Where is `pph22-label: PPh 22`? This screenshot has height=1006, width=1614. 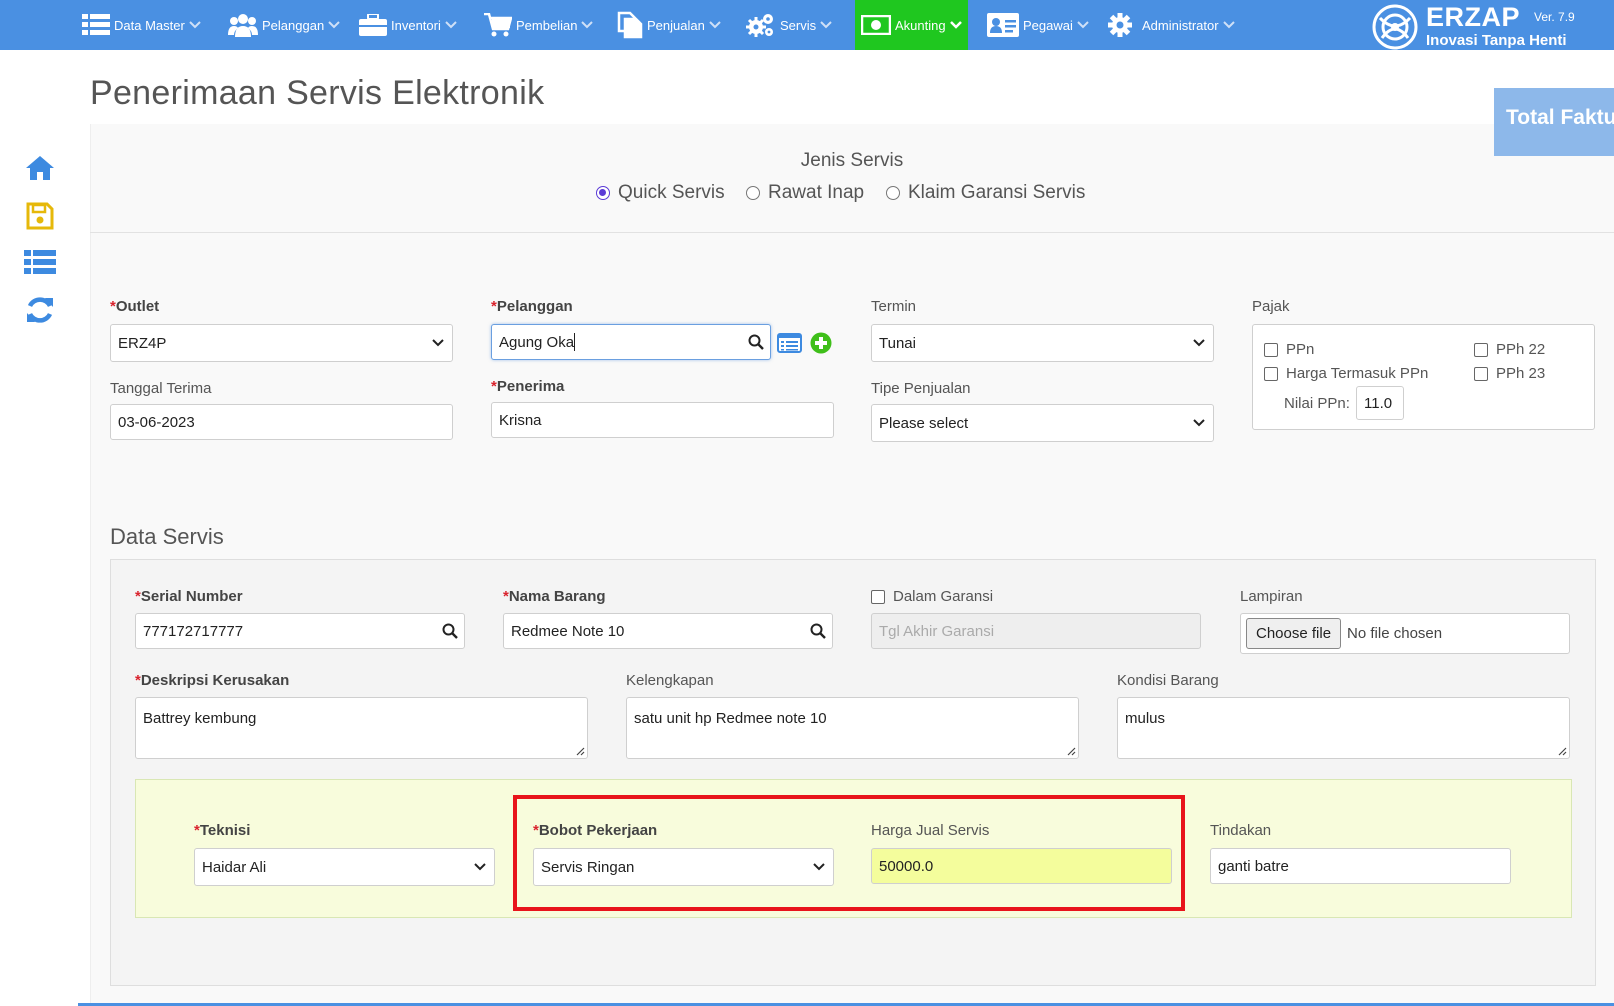
pph22-label: PPh 22 is located at coordinates (1521, 349).